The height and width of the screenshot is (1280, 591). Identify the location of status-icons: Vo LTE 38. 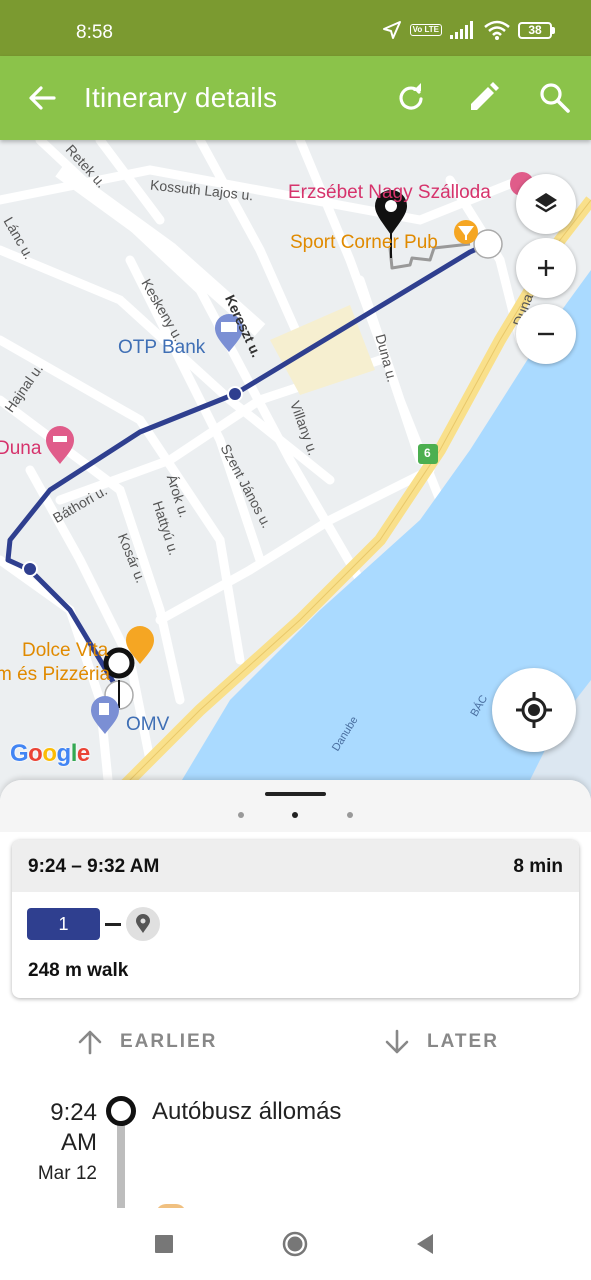
(468, 30).